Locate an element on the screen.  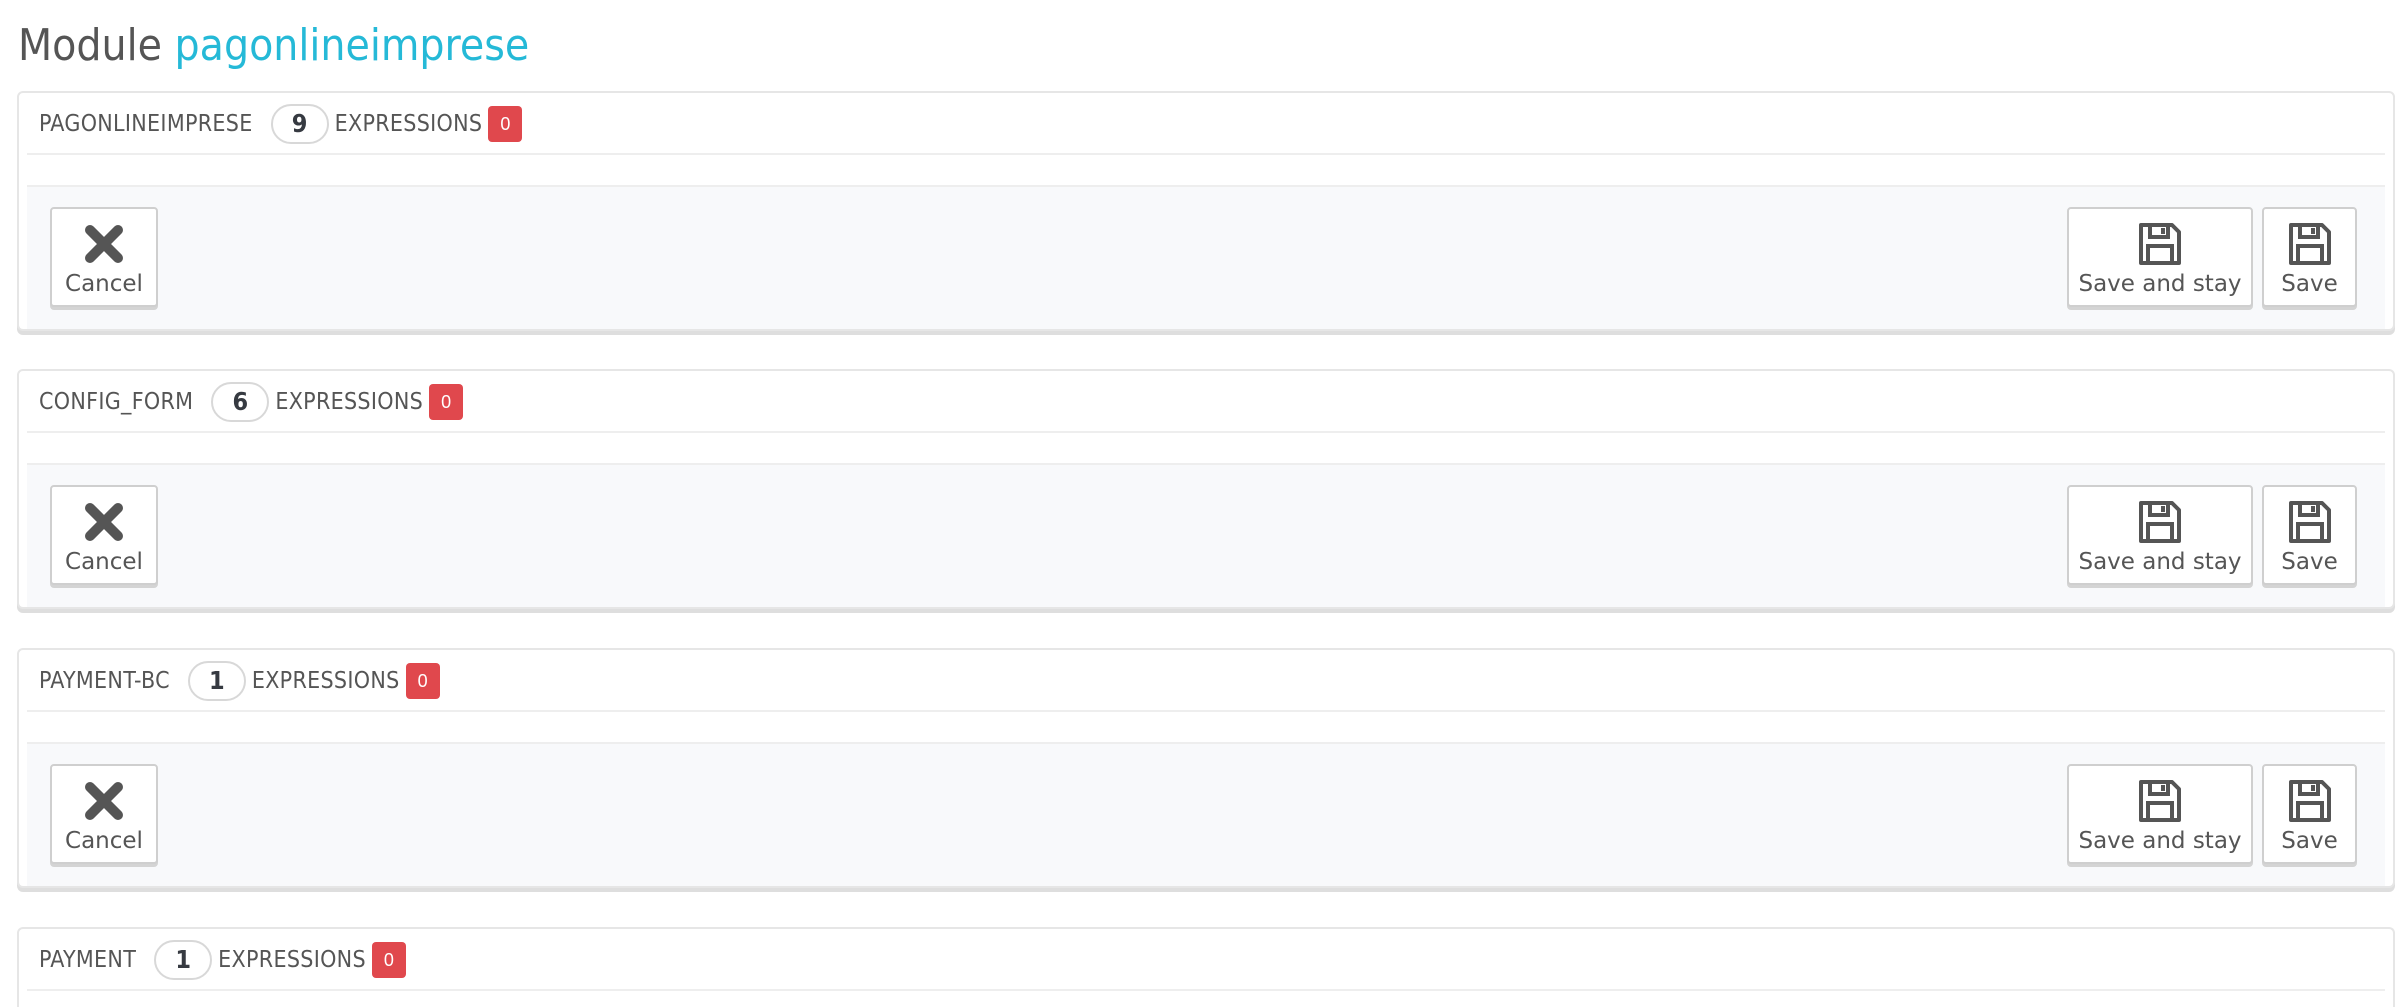
translation-panel-payment: PAYMENT 1 EXPRESSIONS 0 is located at coordinates (1206, 967).